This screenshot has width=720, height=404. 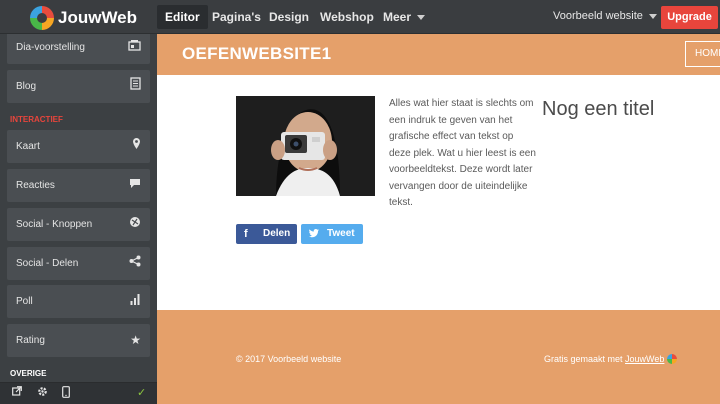 I want to click on sidebar-item-label: Dia-voorstelling, so click(x=50, y=47).